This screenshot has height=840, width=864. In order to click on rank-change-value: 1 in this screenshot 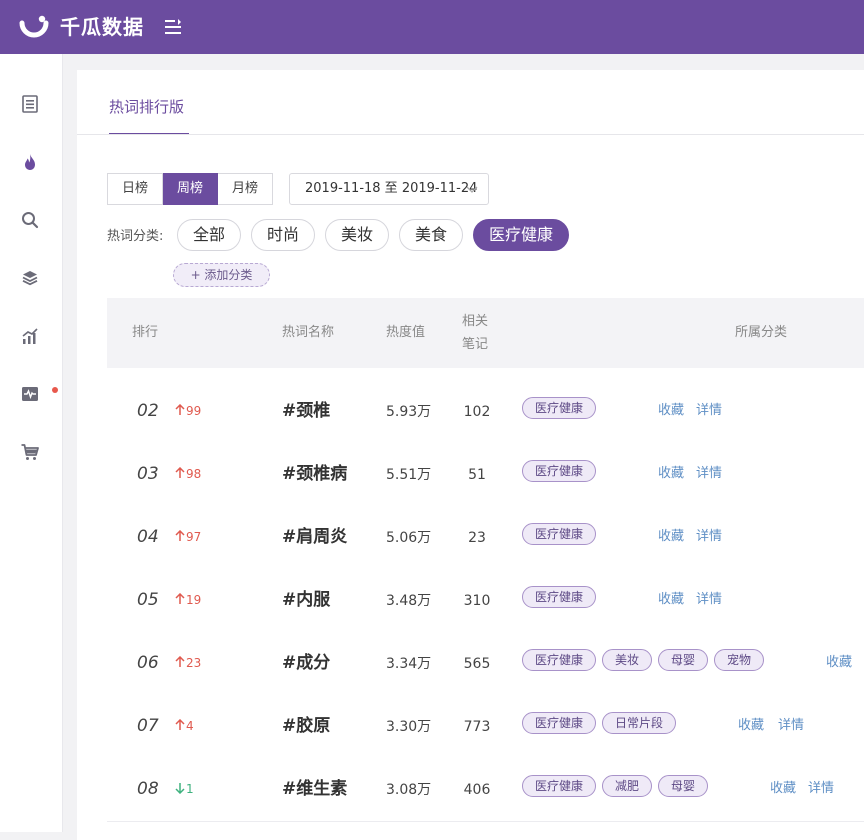, I will do `click(190, 789)`.